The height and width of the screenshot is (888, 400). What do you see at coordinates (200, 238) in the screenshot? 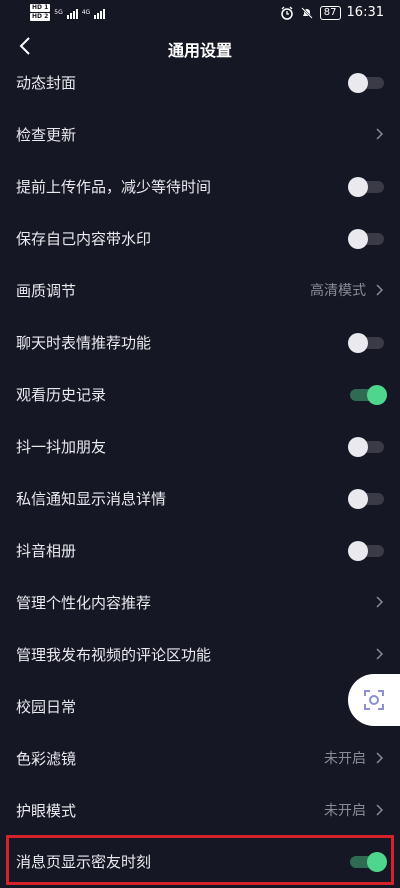
I see `setting-row-watermark: 保存自己内容带水印` at bounding box center [200, 238].